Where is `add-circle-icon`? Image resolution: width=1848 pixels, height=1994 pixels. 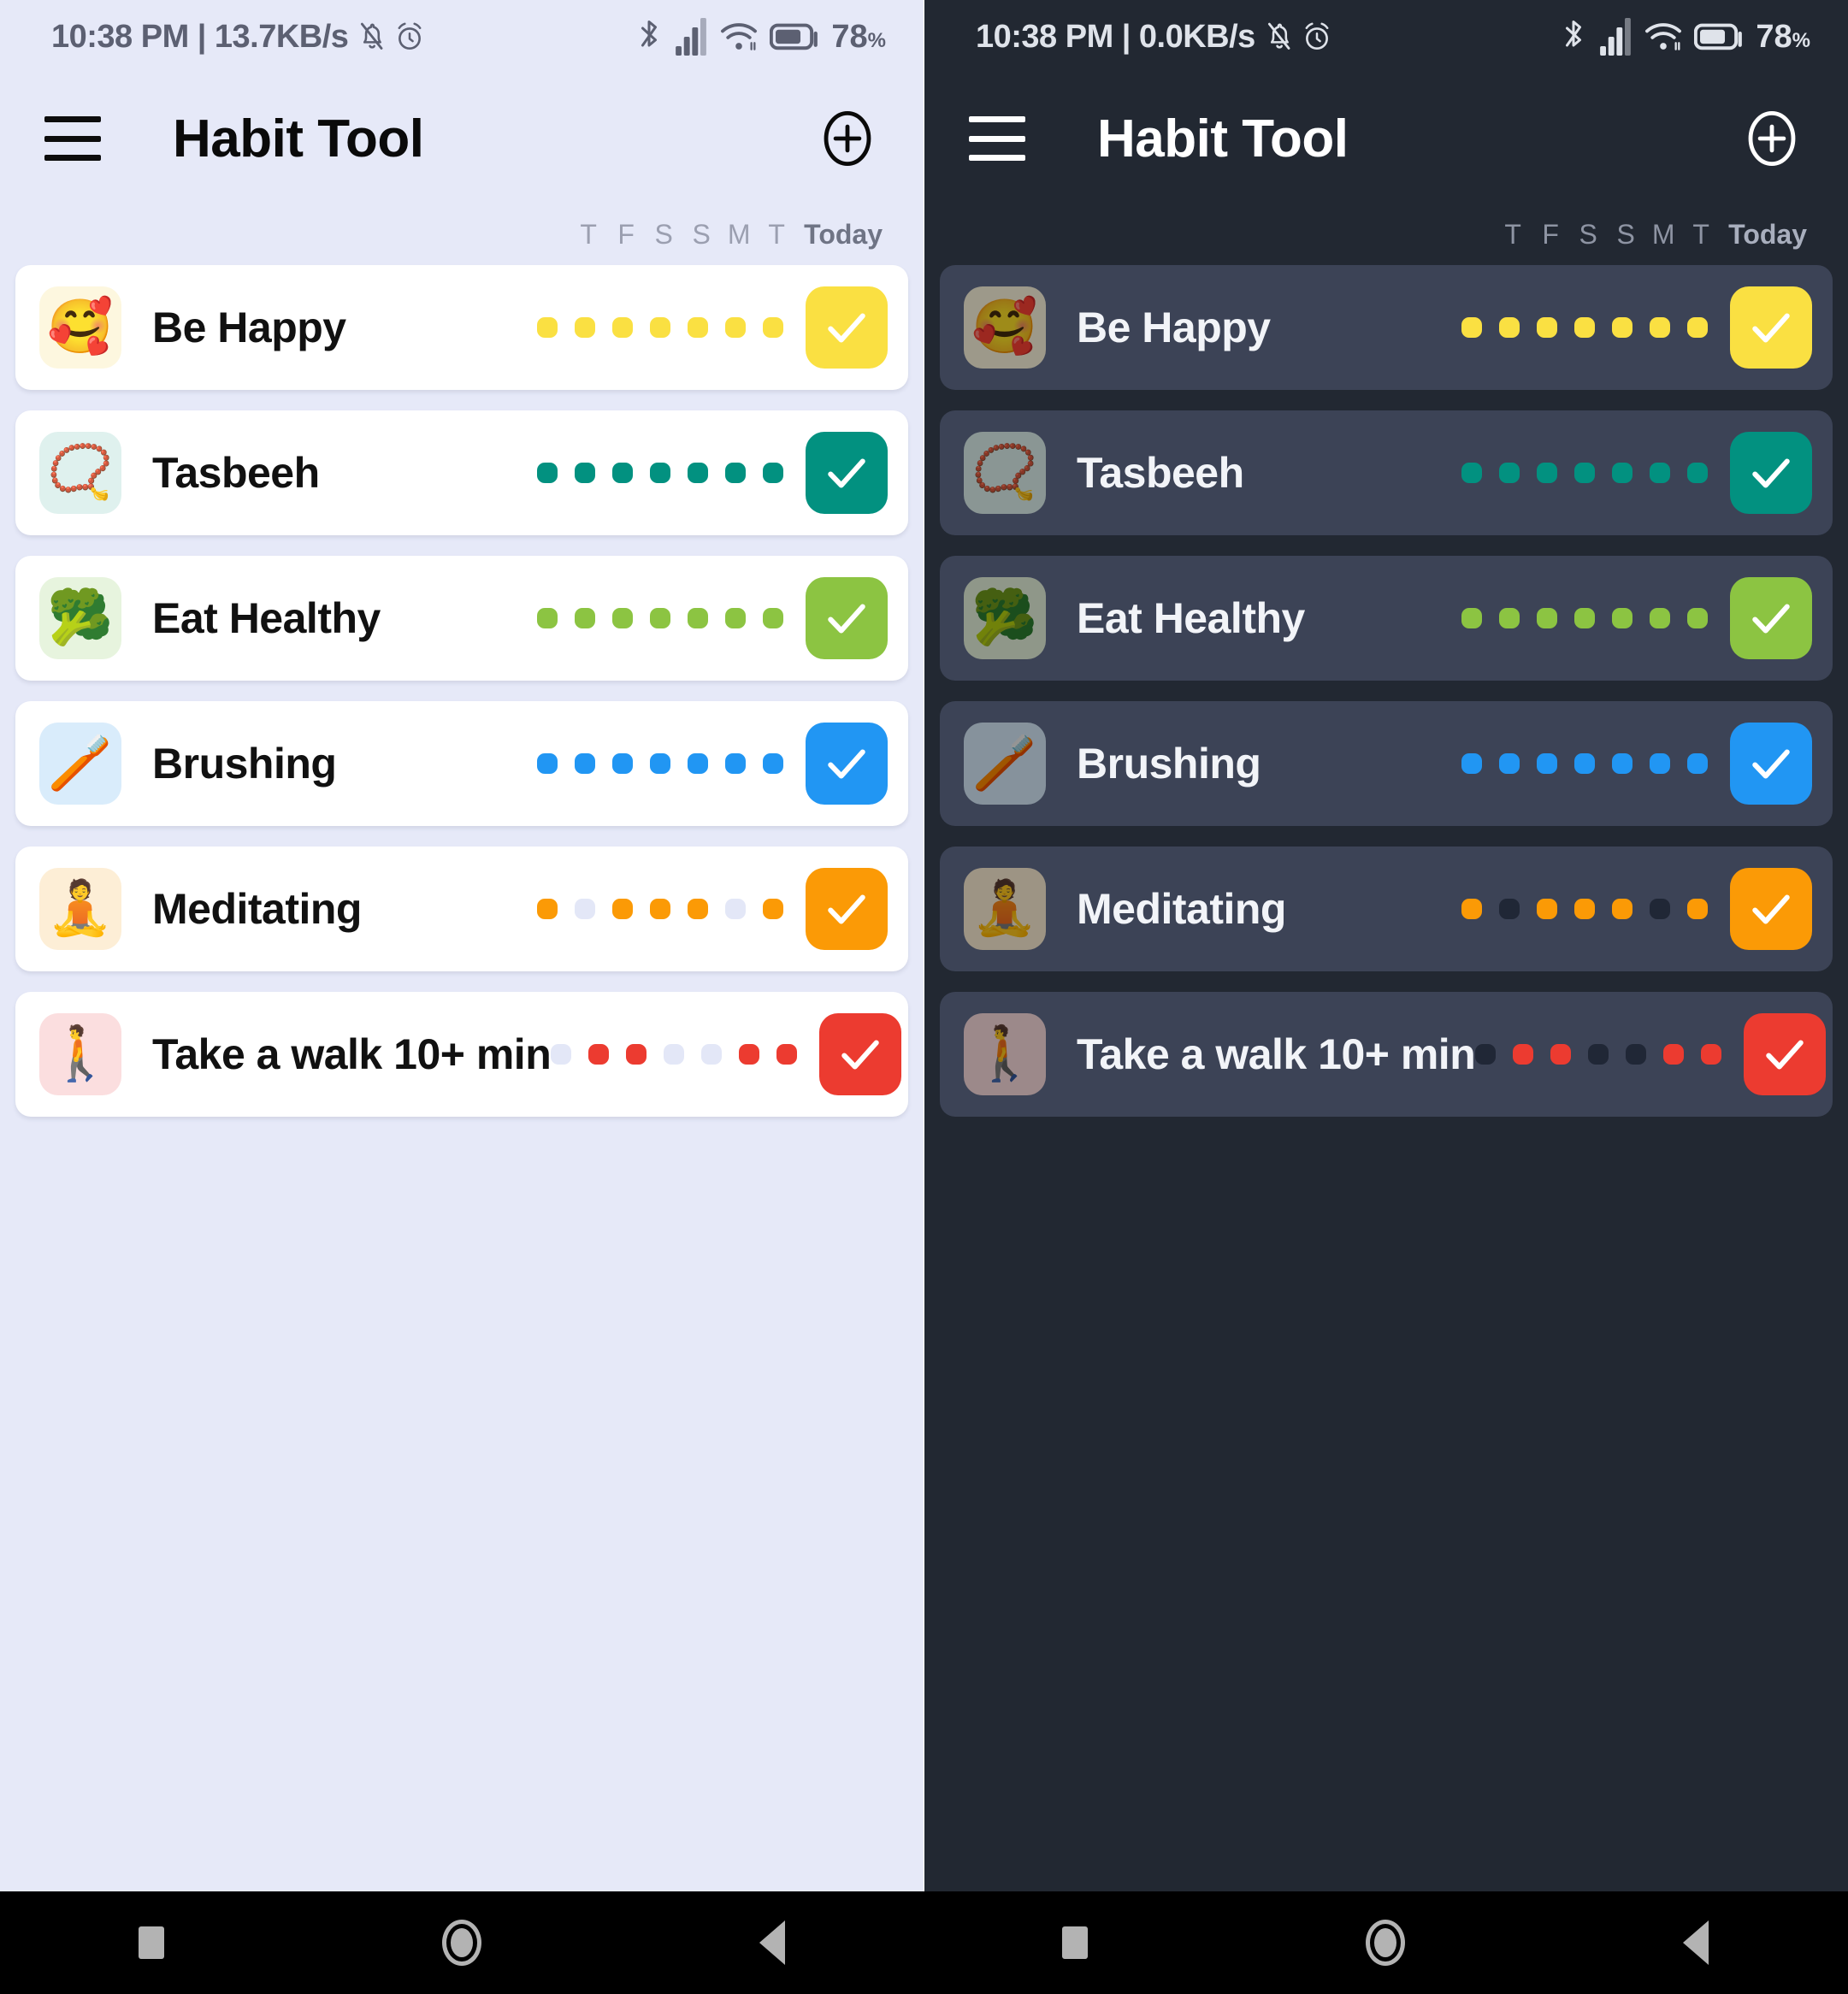 add-circle-icon is located at coordinates (1772, 138).